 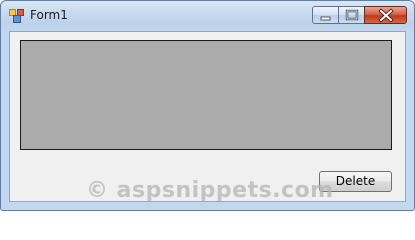 I want to click on maximize-button, so click(x=351, y=15).